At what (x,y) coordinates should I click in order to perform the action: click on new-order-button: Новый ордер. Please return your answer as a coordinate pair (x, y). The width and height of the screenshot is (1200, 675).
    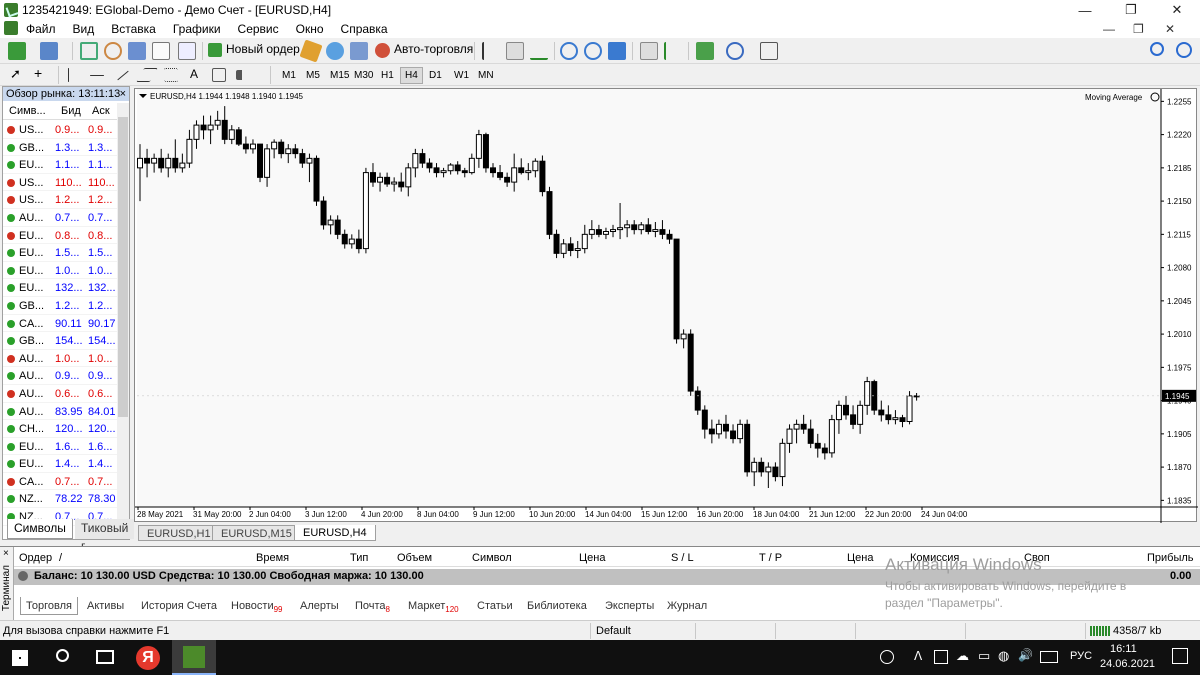
    Looking at the image, I should click on (263, 49).